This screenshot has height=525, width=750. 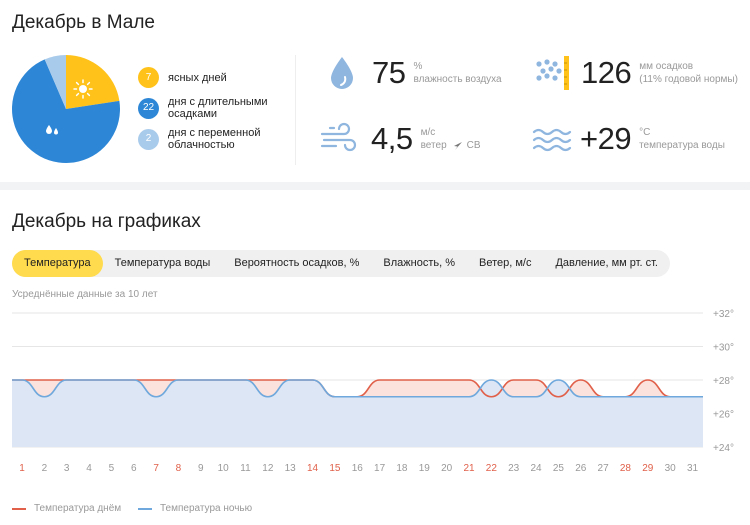 I want to click on waves-icon, so click(x=552, y=140).